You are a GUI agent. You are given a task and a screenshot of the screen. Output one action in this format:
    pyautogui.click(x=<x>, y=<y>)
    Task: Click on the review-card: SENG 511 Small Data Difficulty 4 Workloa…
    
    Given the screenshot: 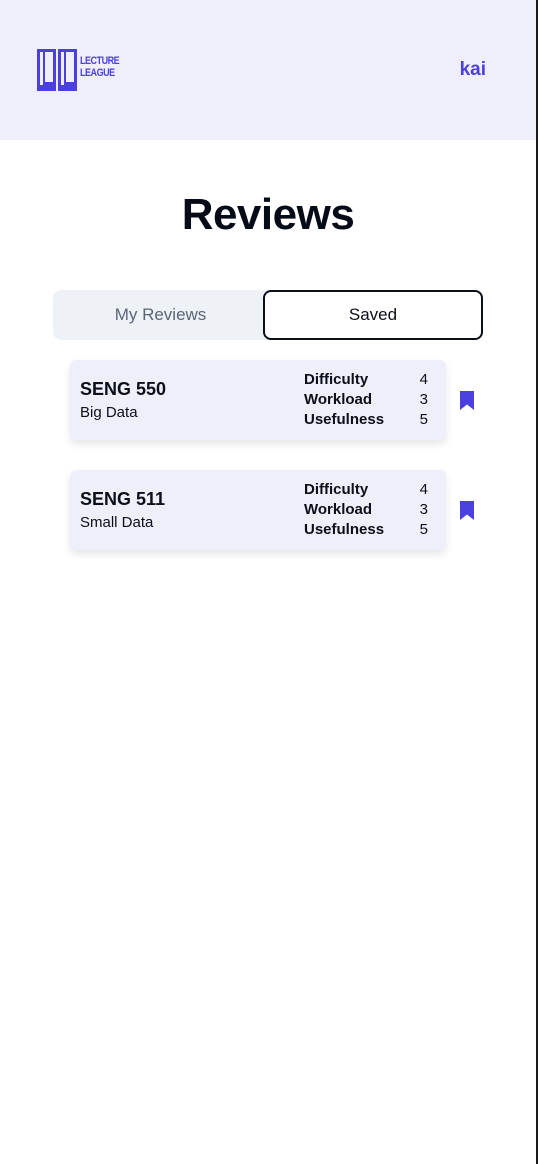 What is the action you would take?
    pyautogui.click(x=258, y=510)
    